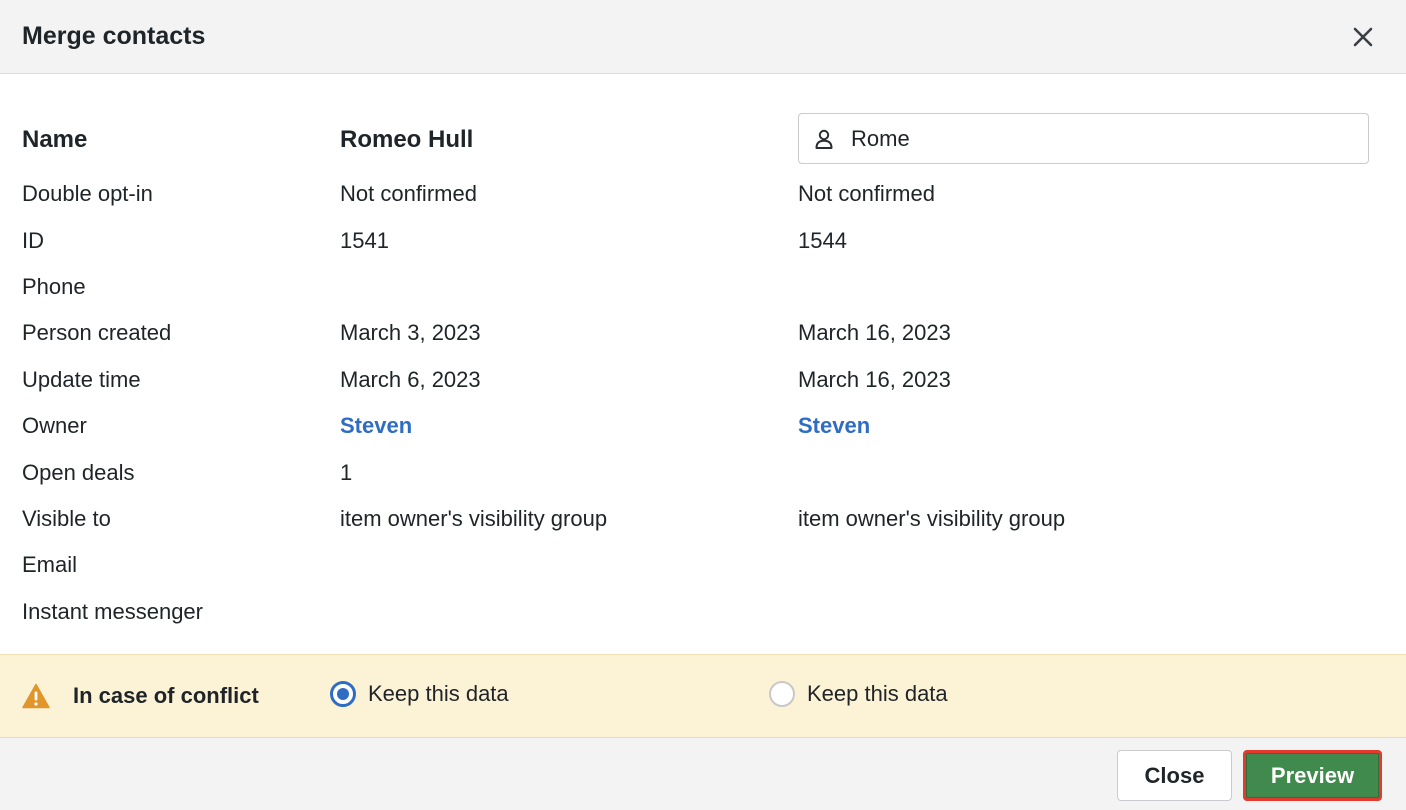  Describe the element at coordinates (866, 193) in the screenshot. I see `right-value: Not confirmed` at that location.